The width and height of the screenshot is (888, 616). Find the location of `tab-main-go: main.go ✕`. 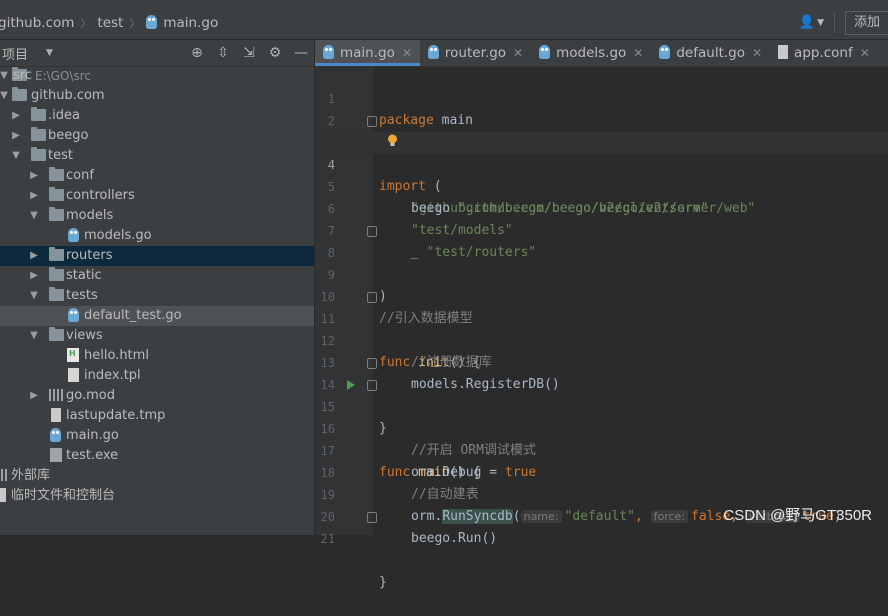

tab-main-go: main.go ✕ is located at coordinates (367, 53).